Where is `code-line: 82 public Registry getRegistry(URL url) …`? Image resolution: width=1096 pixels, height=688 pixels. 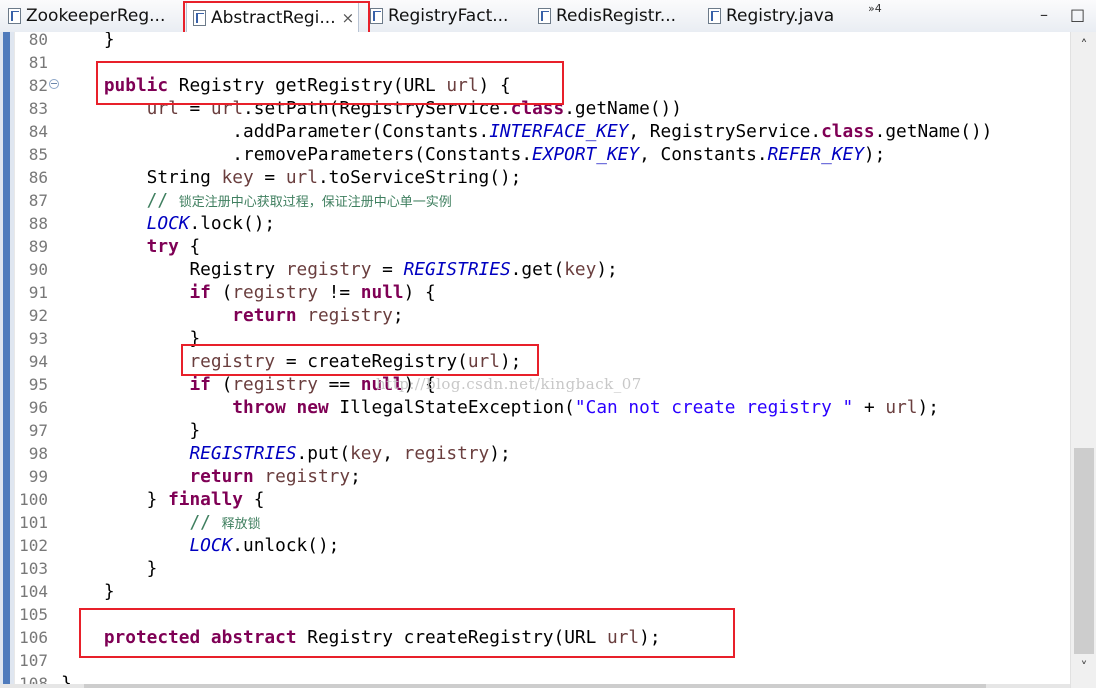 code-line: 82 public Registry getRegistry(URL url) … is located at coordinates (535, 85).